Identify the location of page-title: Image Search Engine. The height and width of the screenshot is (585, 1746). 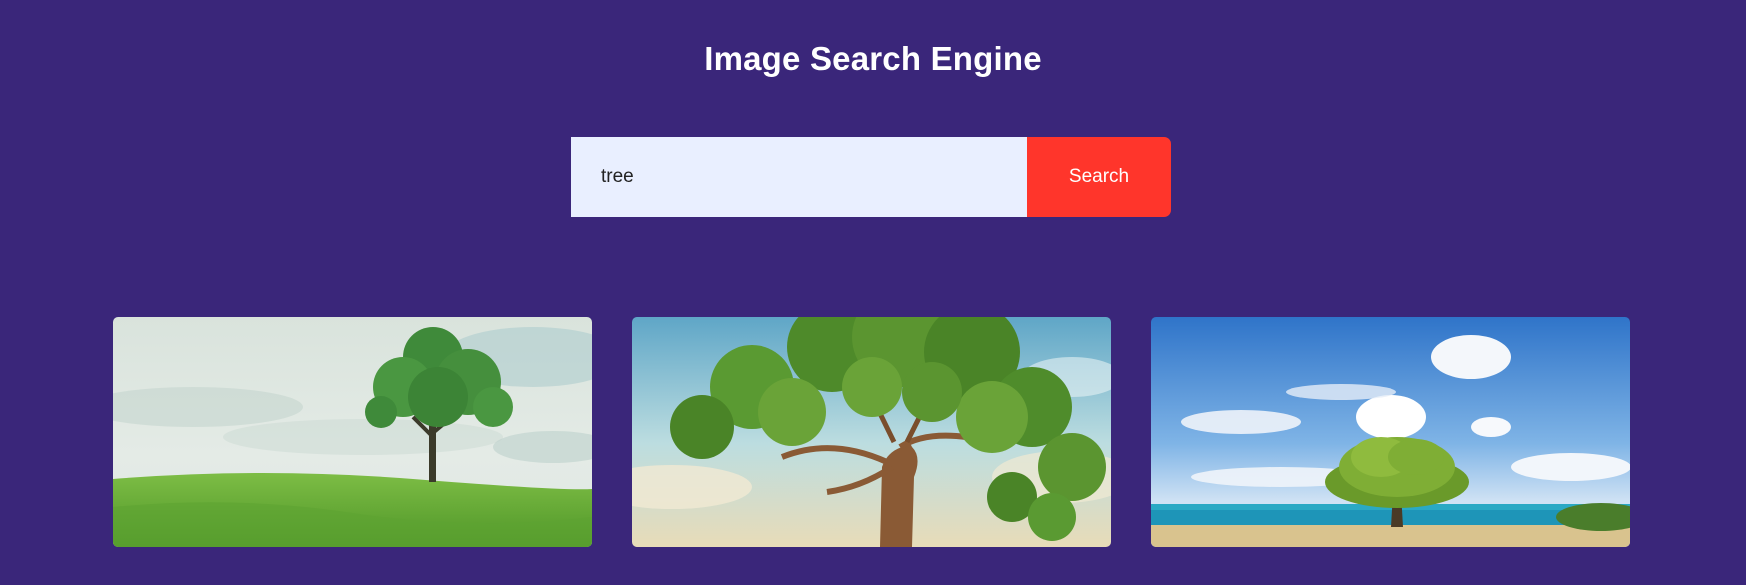
(873, 58).